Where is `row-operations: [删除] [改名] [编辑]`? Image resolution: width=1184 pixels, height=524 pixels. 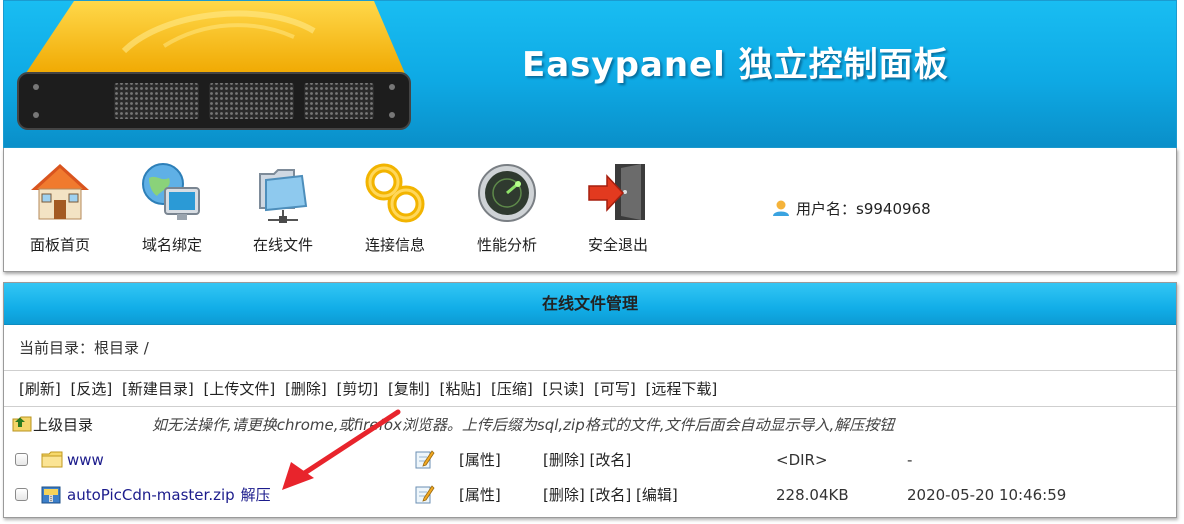
row-operations: [删除] [改名] [编辑] is located at coordinates (610, 495).